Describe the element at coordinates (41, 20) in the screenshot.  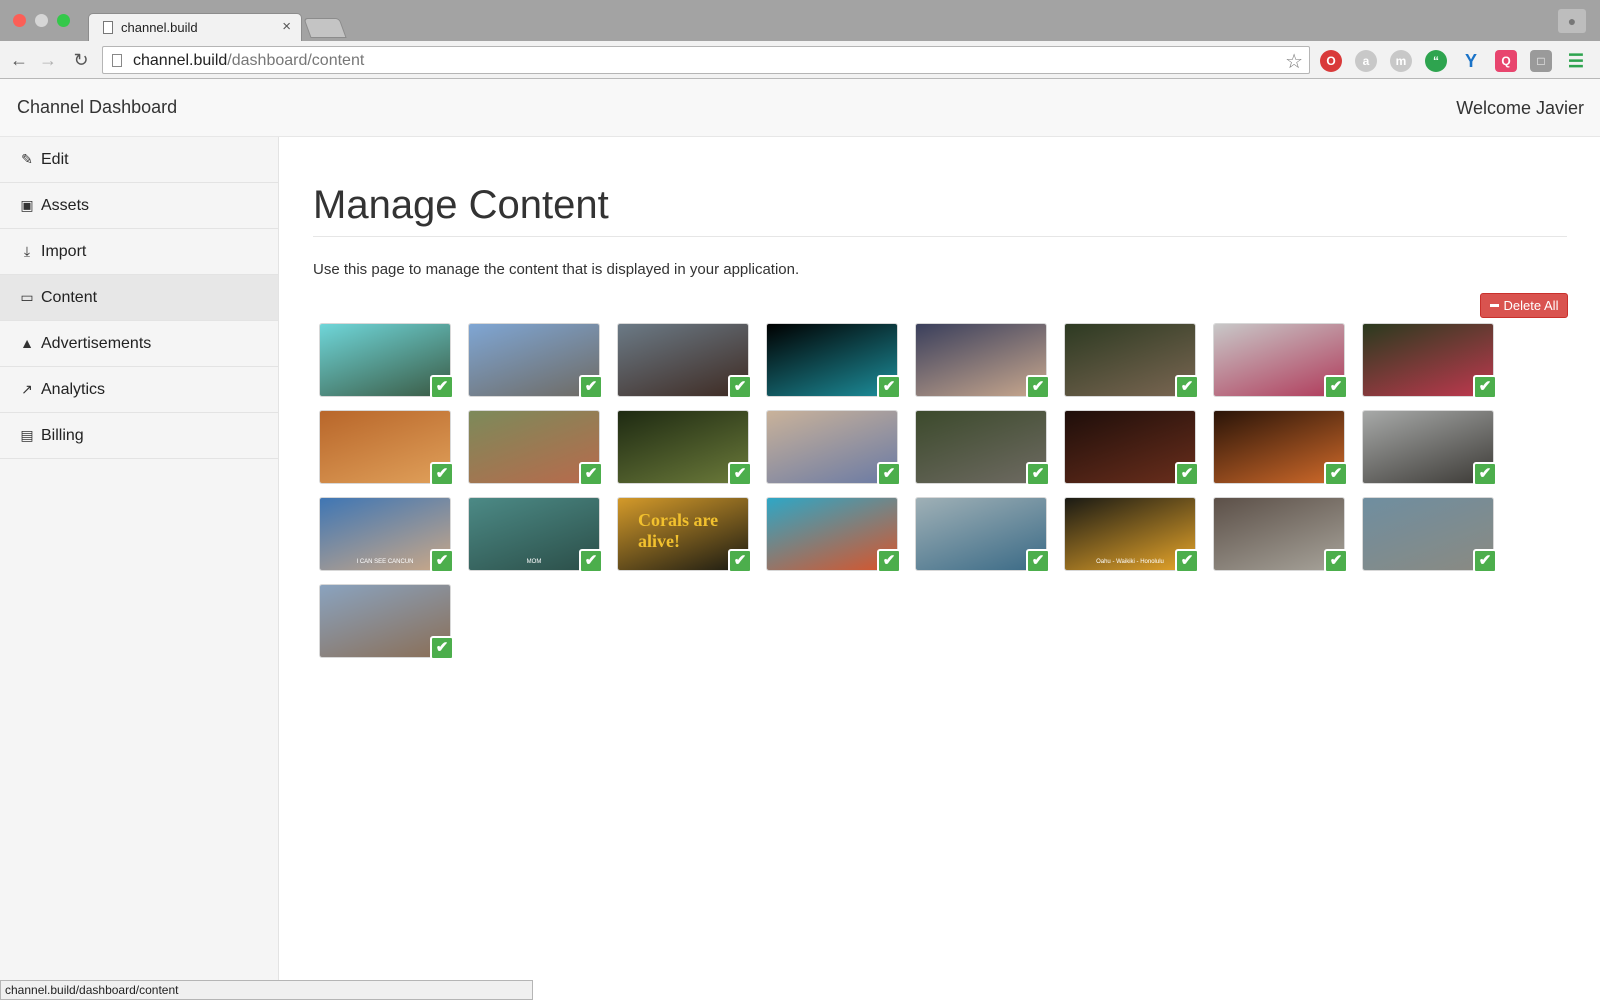
I see `window-minimize-button` at that location.